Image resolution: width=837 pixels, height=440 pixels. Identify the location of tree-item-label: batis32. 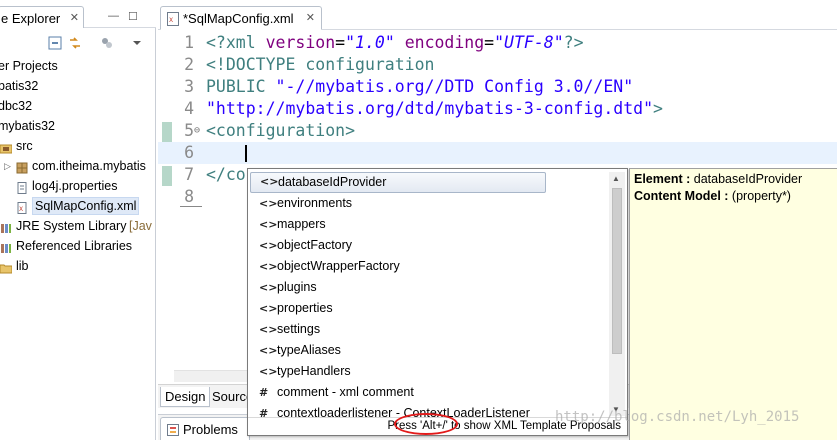
(19, 86).